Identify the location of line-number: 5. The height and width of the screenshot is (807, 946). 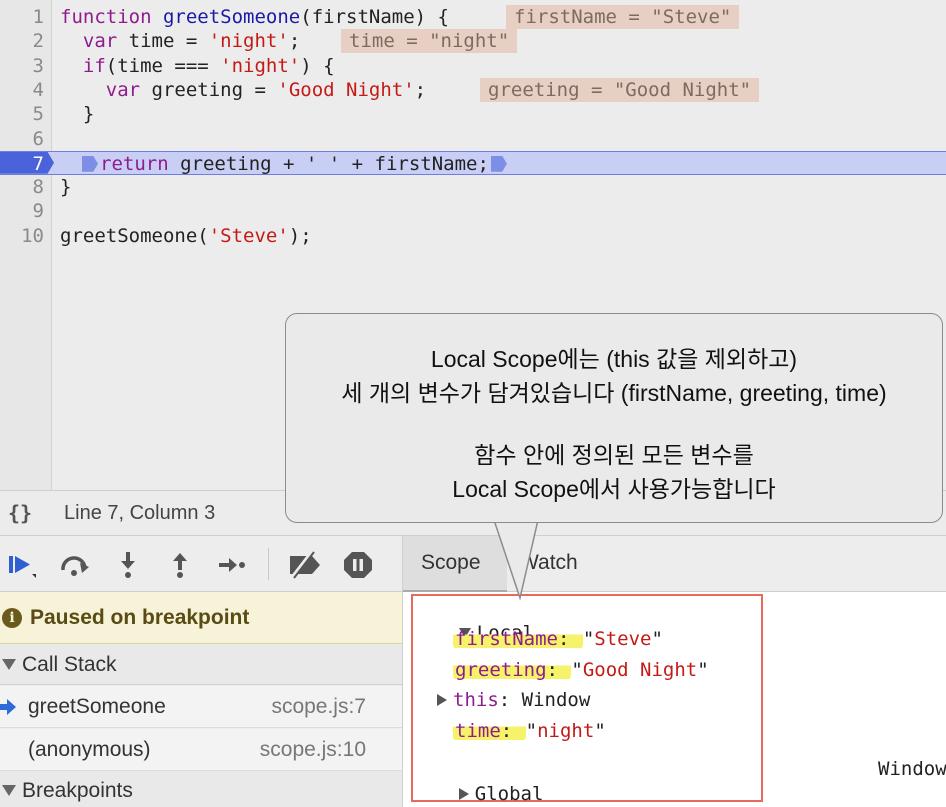
(22, 114).